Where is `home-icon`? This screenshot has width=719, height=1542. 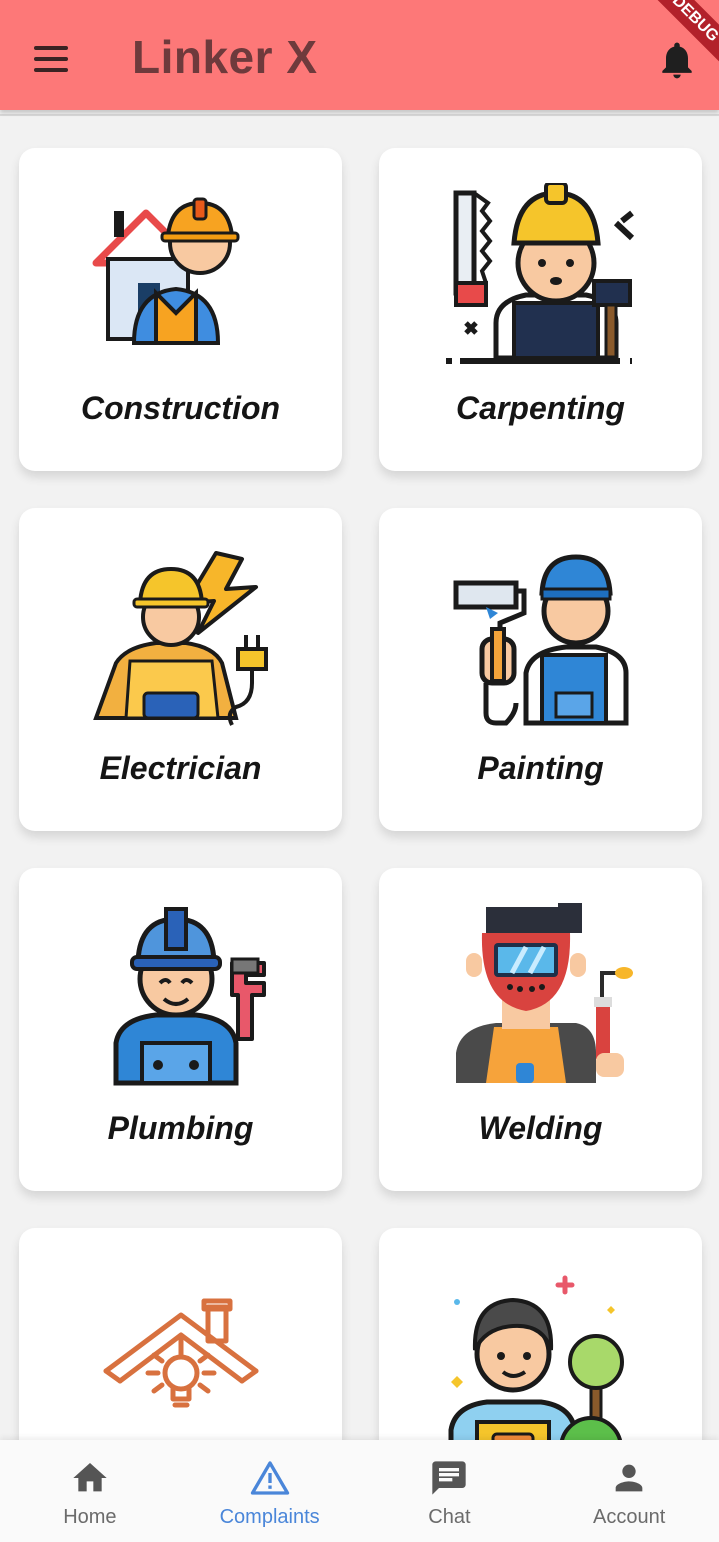
home-icon is located at coordinates (90, 1477).